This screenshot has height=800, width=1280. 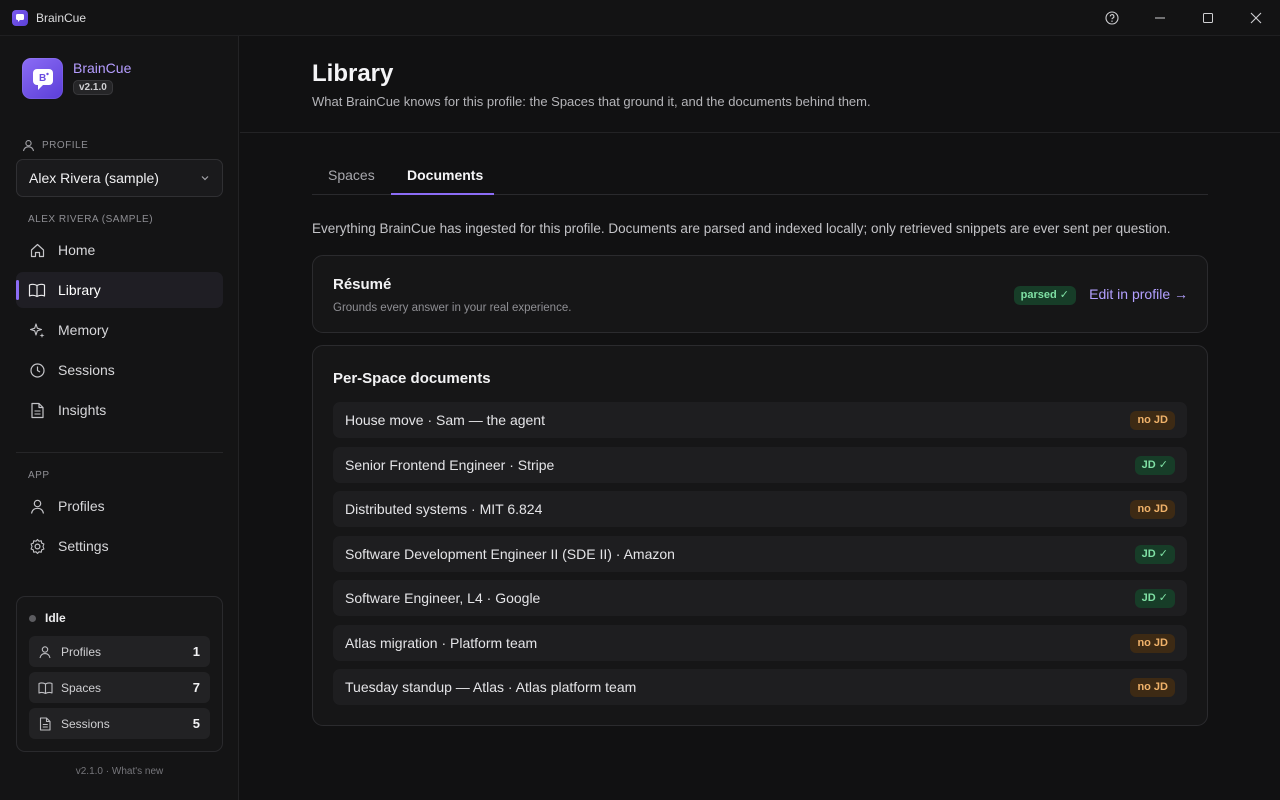 I want to click on resume-title: Résumé, so click(x=362, y=284).